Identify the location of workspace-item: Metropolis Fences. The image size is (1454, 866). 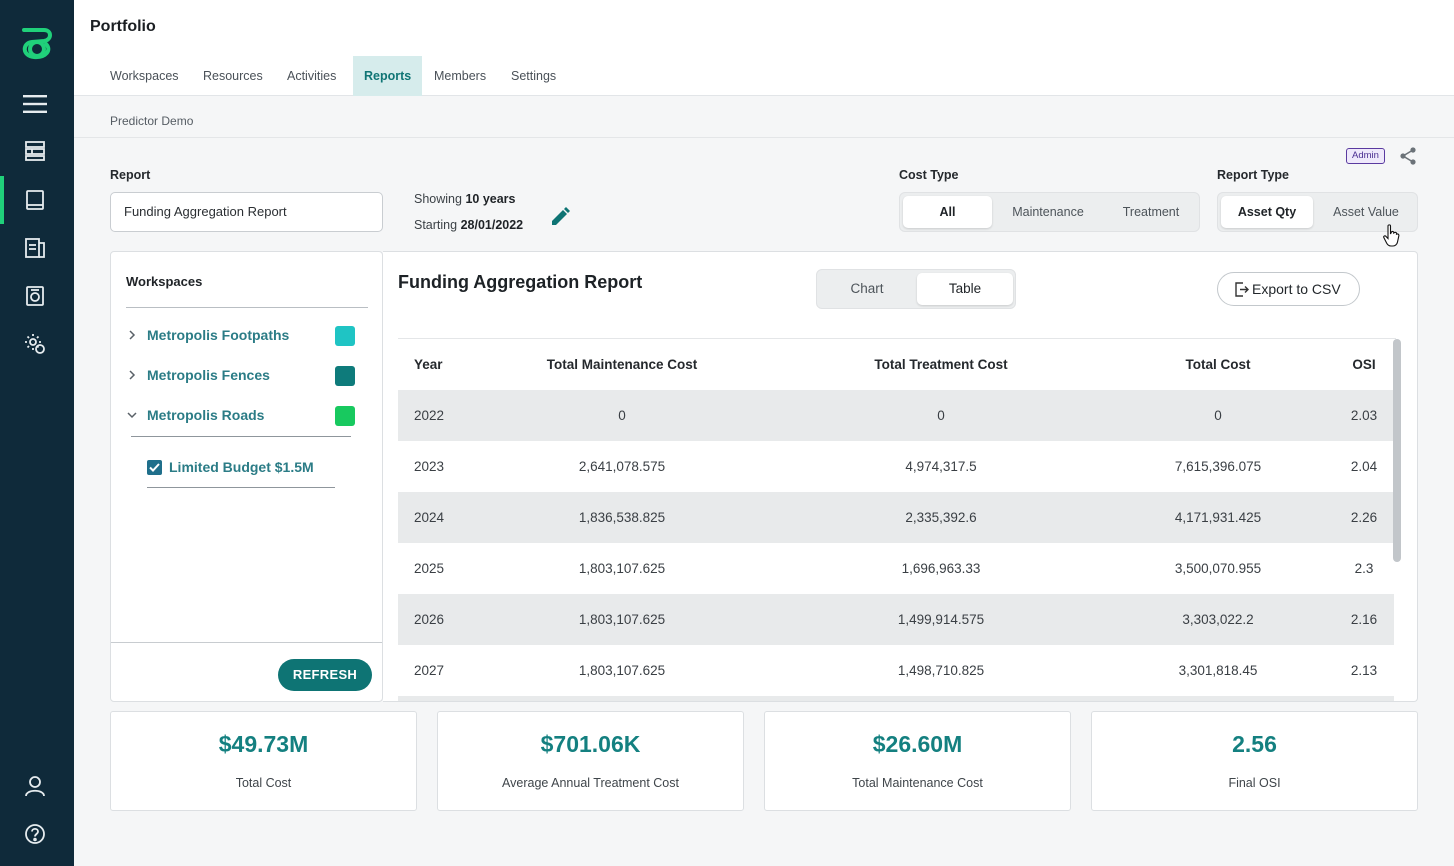
(245, 376).